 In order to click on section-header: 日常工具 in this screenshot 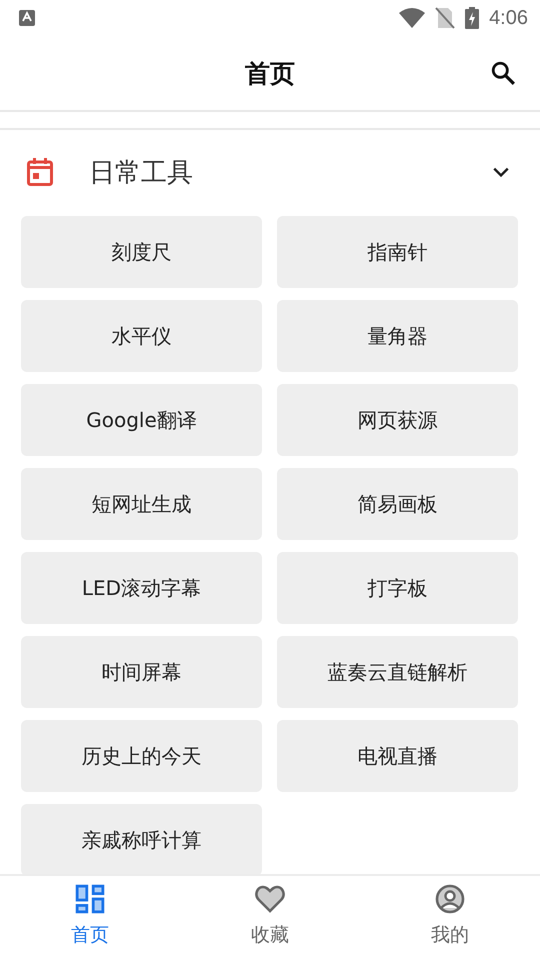, I will do `click(270, 172)`.